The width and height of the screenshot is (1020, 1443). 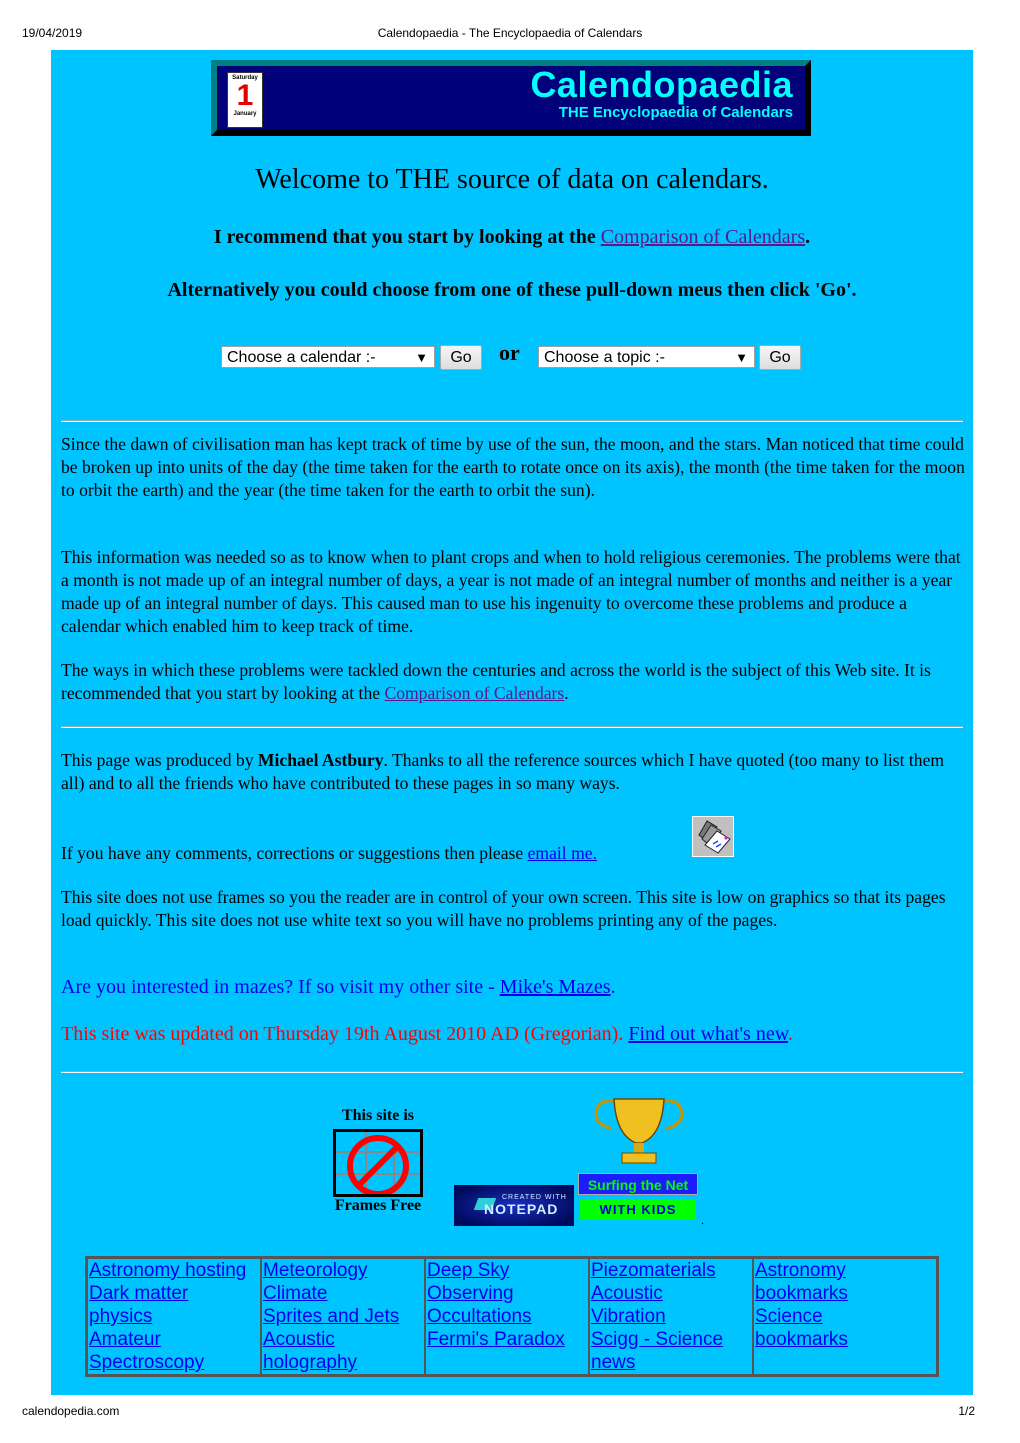 What do you see at coordinates (566, 693) in the screenshot?
I see `intro-p3-suffix: .` at bounding box center [566, 693].